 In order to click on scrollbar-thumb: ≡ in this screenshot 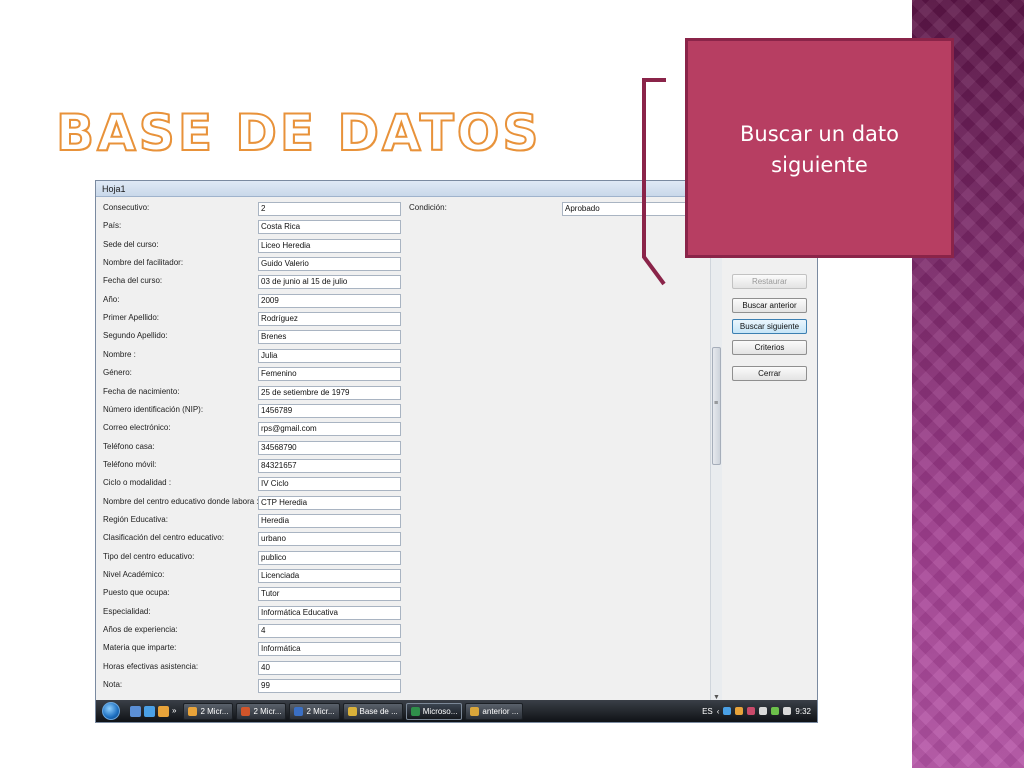, I will do `click(716, 406)`.